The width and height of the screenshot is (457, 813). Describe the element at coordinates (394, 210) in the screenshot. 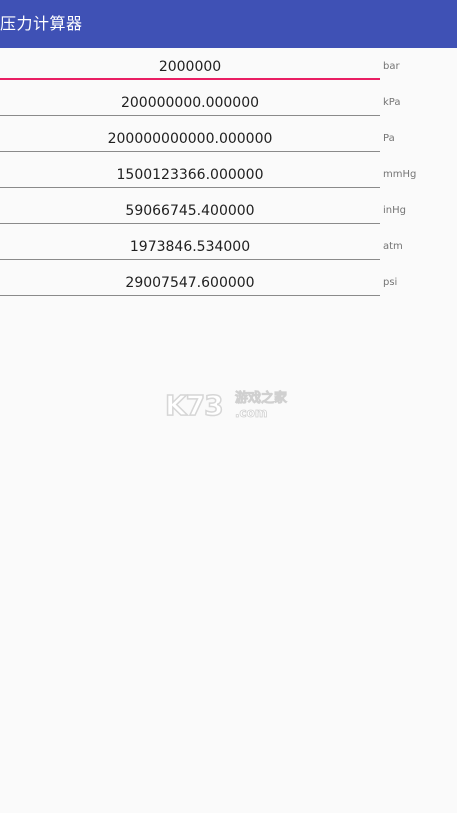

I see `unit-label-inhg: inHg` at that location.